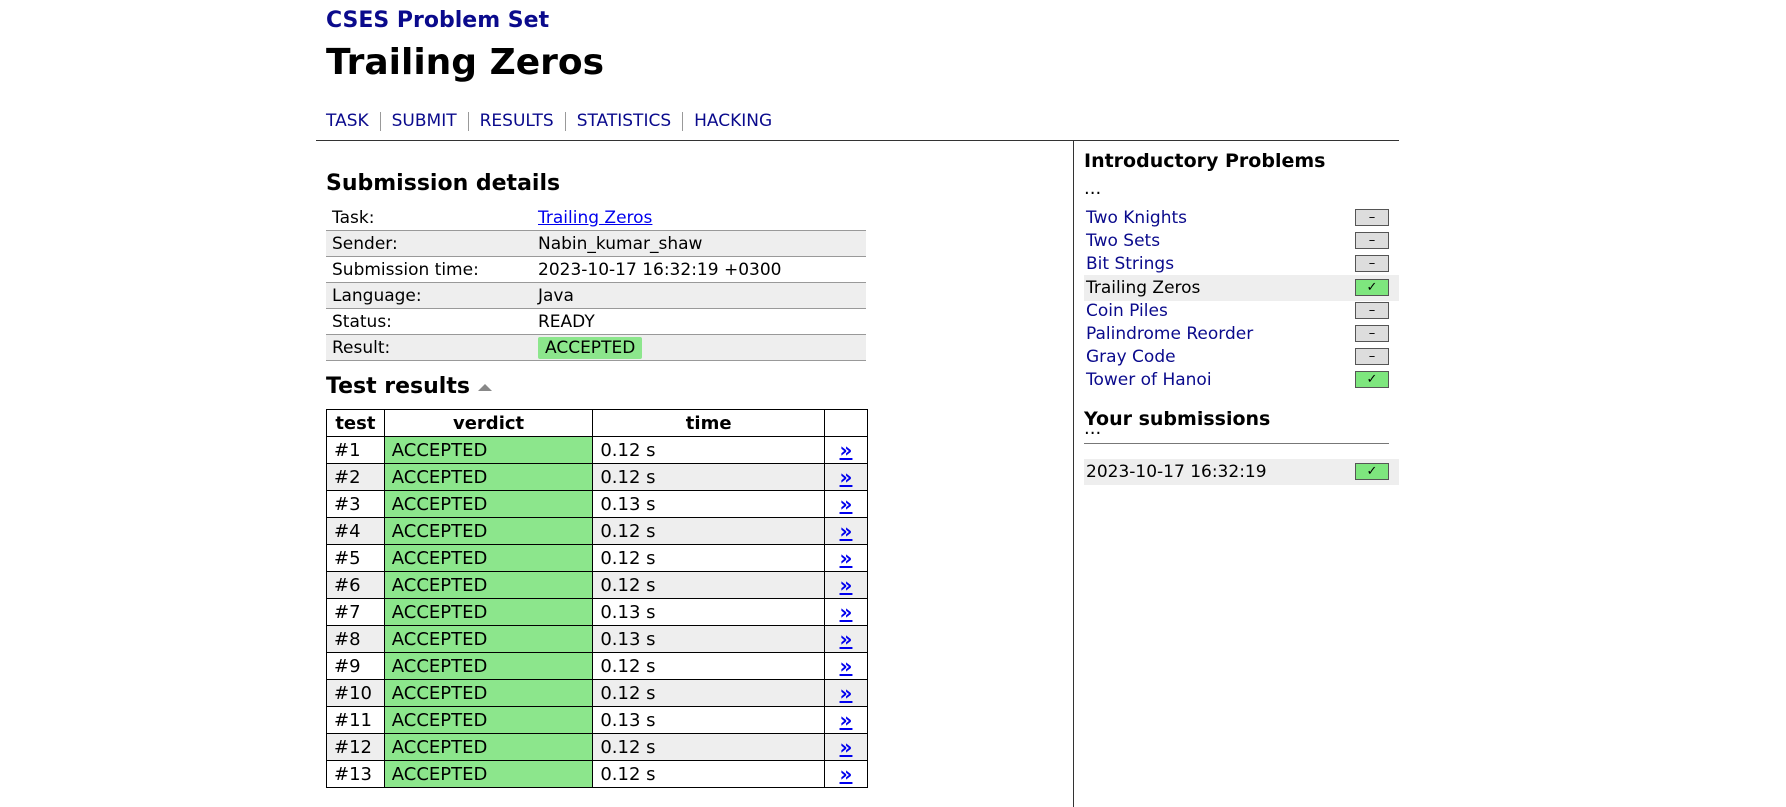 This screenshot has width=1786, height=807. Describe the element at coordinates (409, 386) in the screenshot. I see `test-results-heading: Test results` at that location.